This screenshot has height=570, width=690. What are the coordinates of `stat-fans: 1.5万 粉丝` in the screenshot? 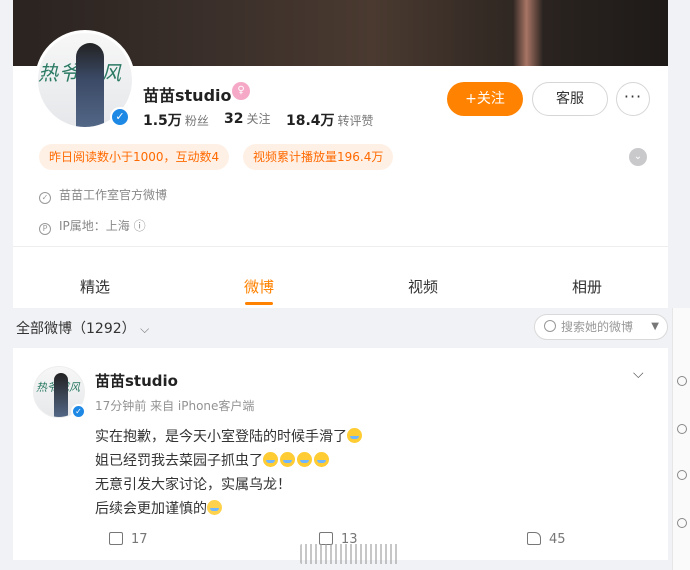 It's located at (176, 120).